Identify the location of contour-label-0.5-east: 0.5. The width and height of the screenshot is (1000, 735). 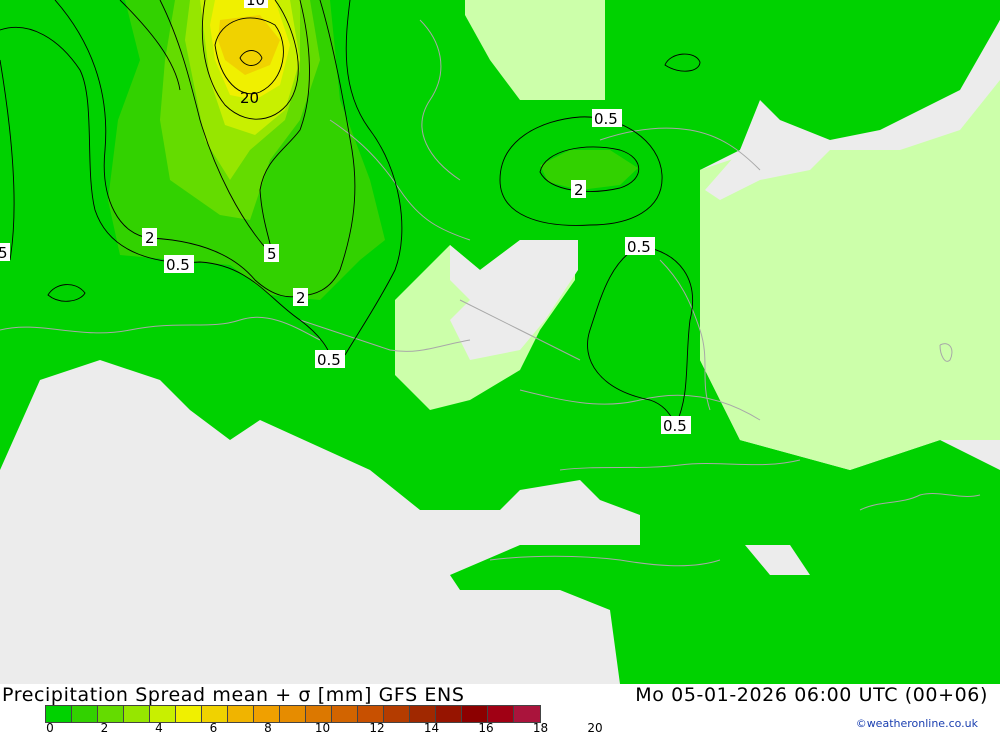
(640, 246).